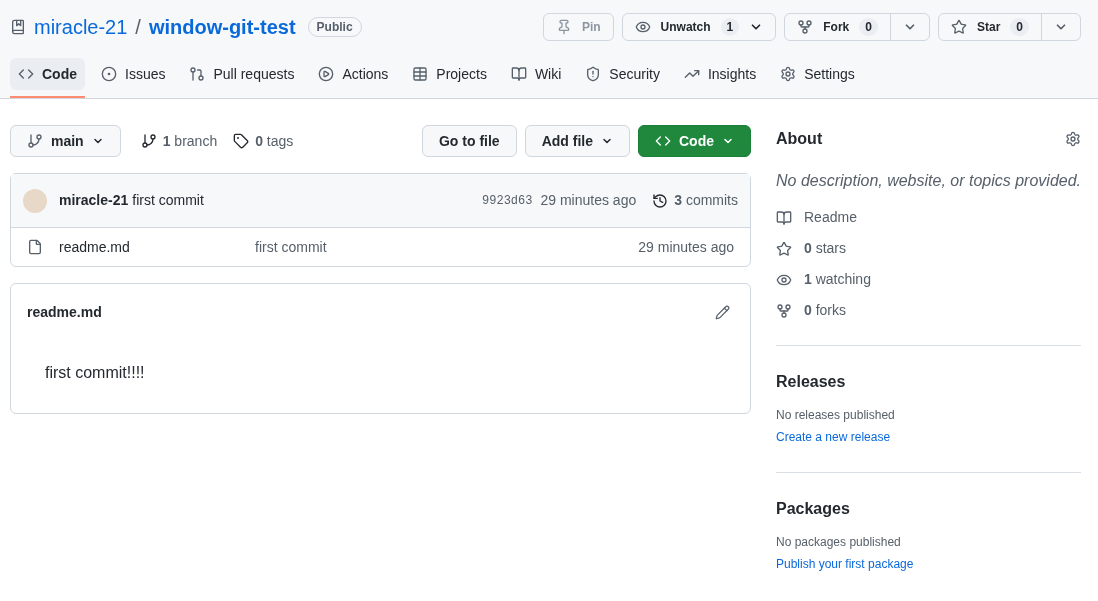  Describe the element at coordinates (845, 564) in the screenshot. I see `section-link: Publish your first package` at that location.